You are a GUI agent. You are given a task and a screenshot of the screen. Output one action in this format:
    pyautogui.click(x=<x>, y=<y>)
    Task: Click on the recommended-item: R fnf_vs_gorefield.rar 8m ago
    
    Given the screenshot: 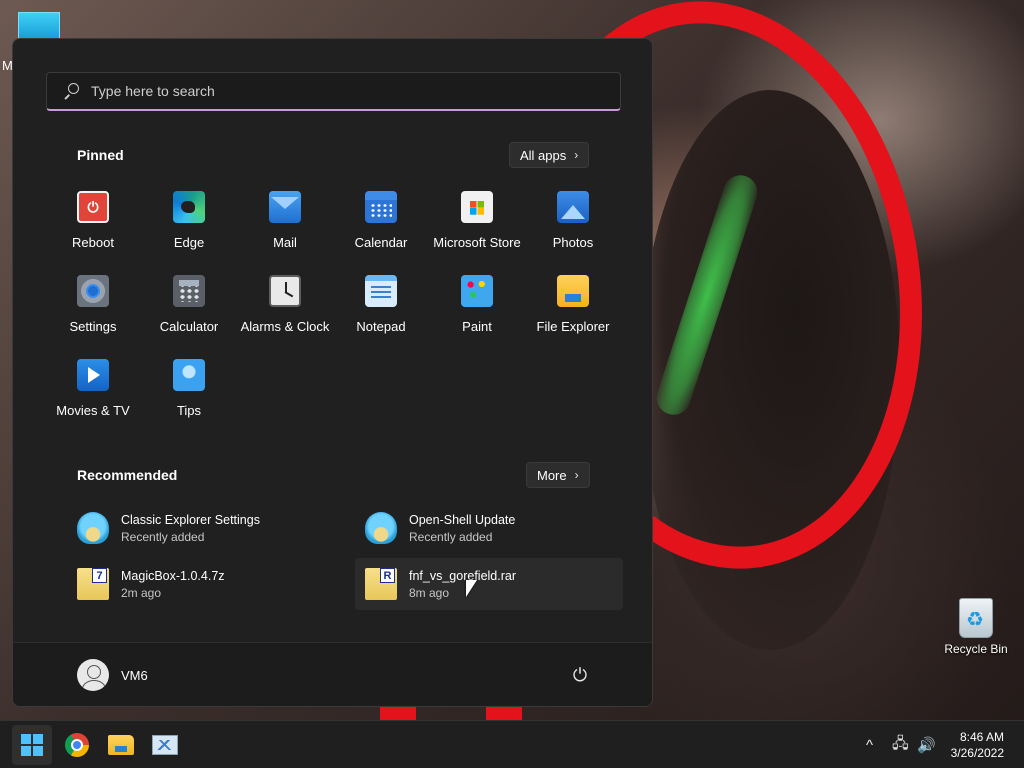 What is the action you would take?
    pyautogui.click(x=489, y=584)
    